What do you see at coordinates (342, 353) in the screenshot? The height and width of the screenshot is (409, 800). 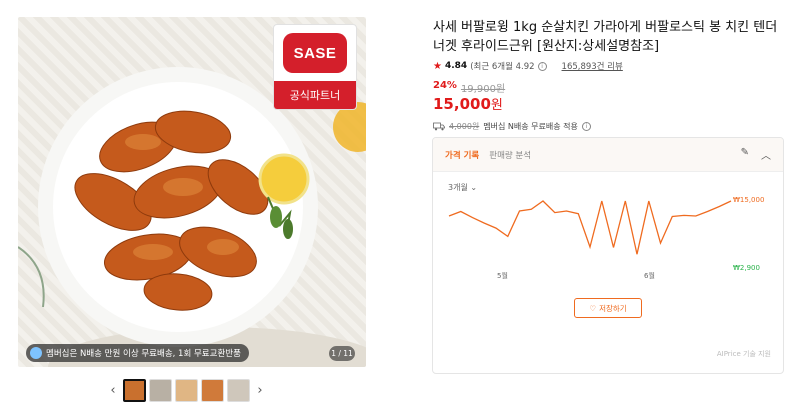 I see `image-counter: 1 / 11` at bounding box center [342, 353].